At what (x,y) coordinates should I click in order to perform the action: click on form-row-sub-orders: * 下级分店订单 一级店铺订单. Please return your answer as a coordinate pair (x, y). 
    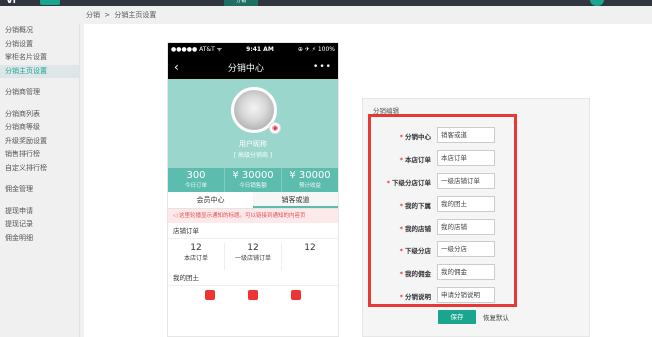
    Looking at the image, I should click on (448, 181).